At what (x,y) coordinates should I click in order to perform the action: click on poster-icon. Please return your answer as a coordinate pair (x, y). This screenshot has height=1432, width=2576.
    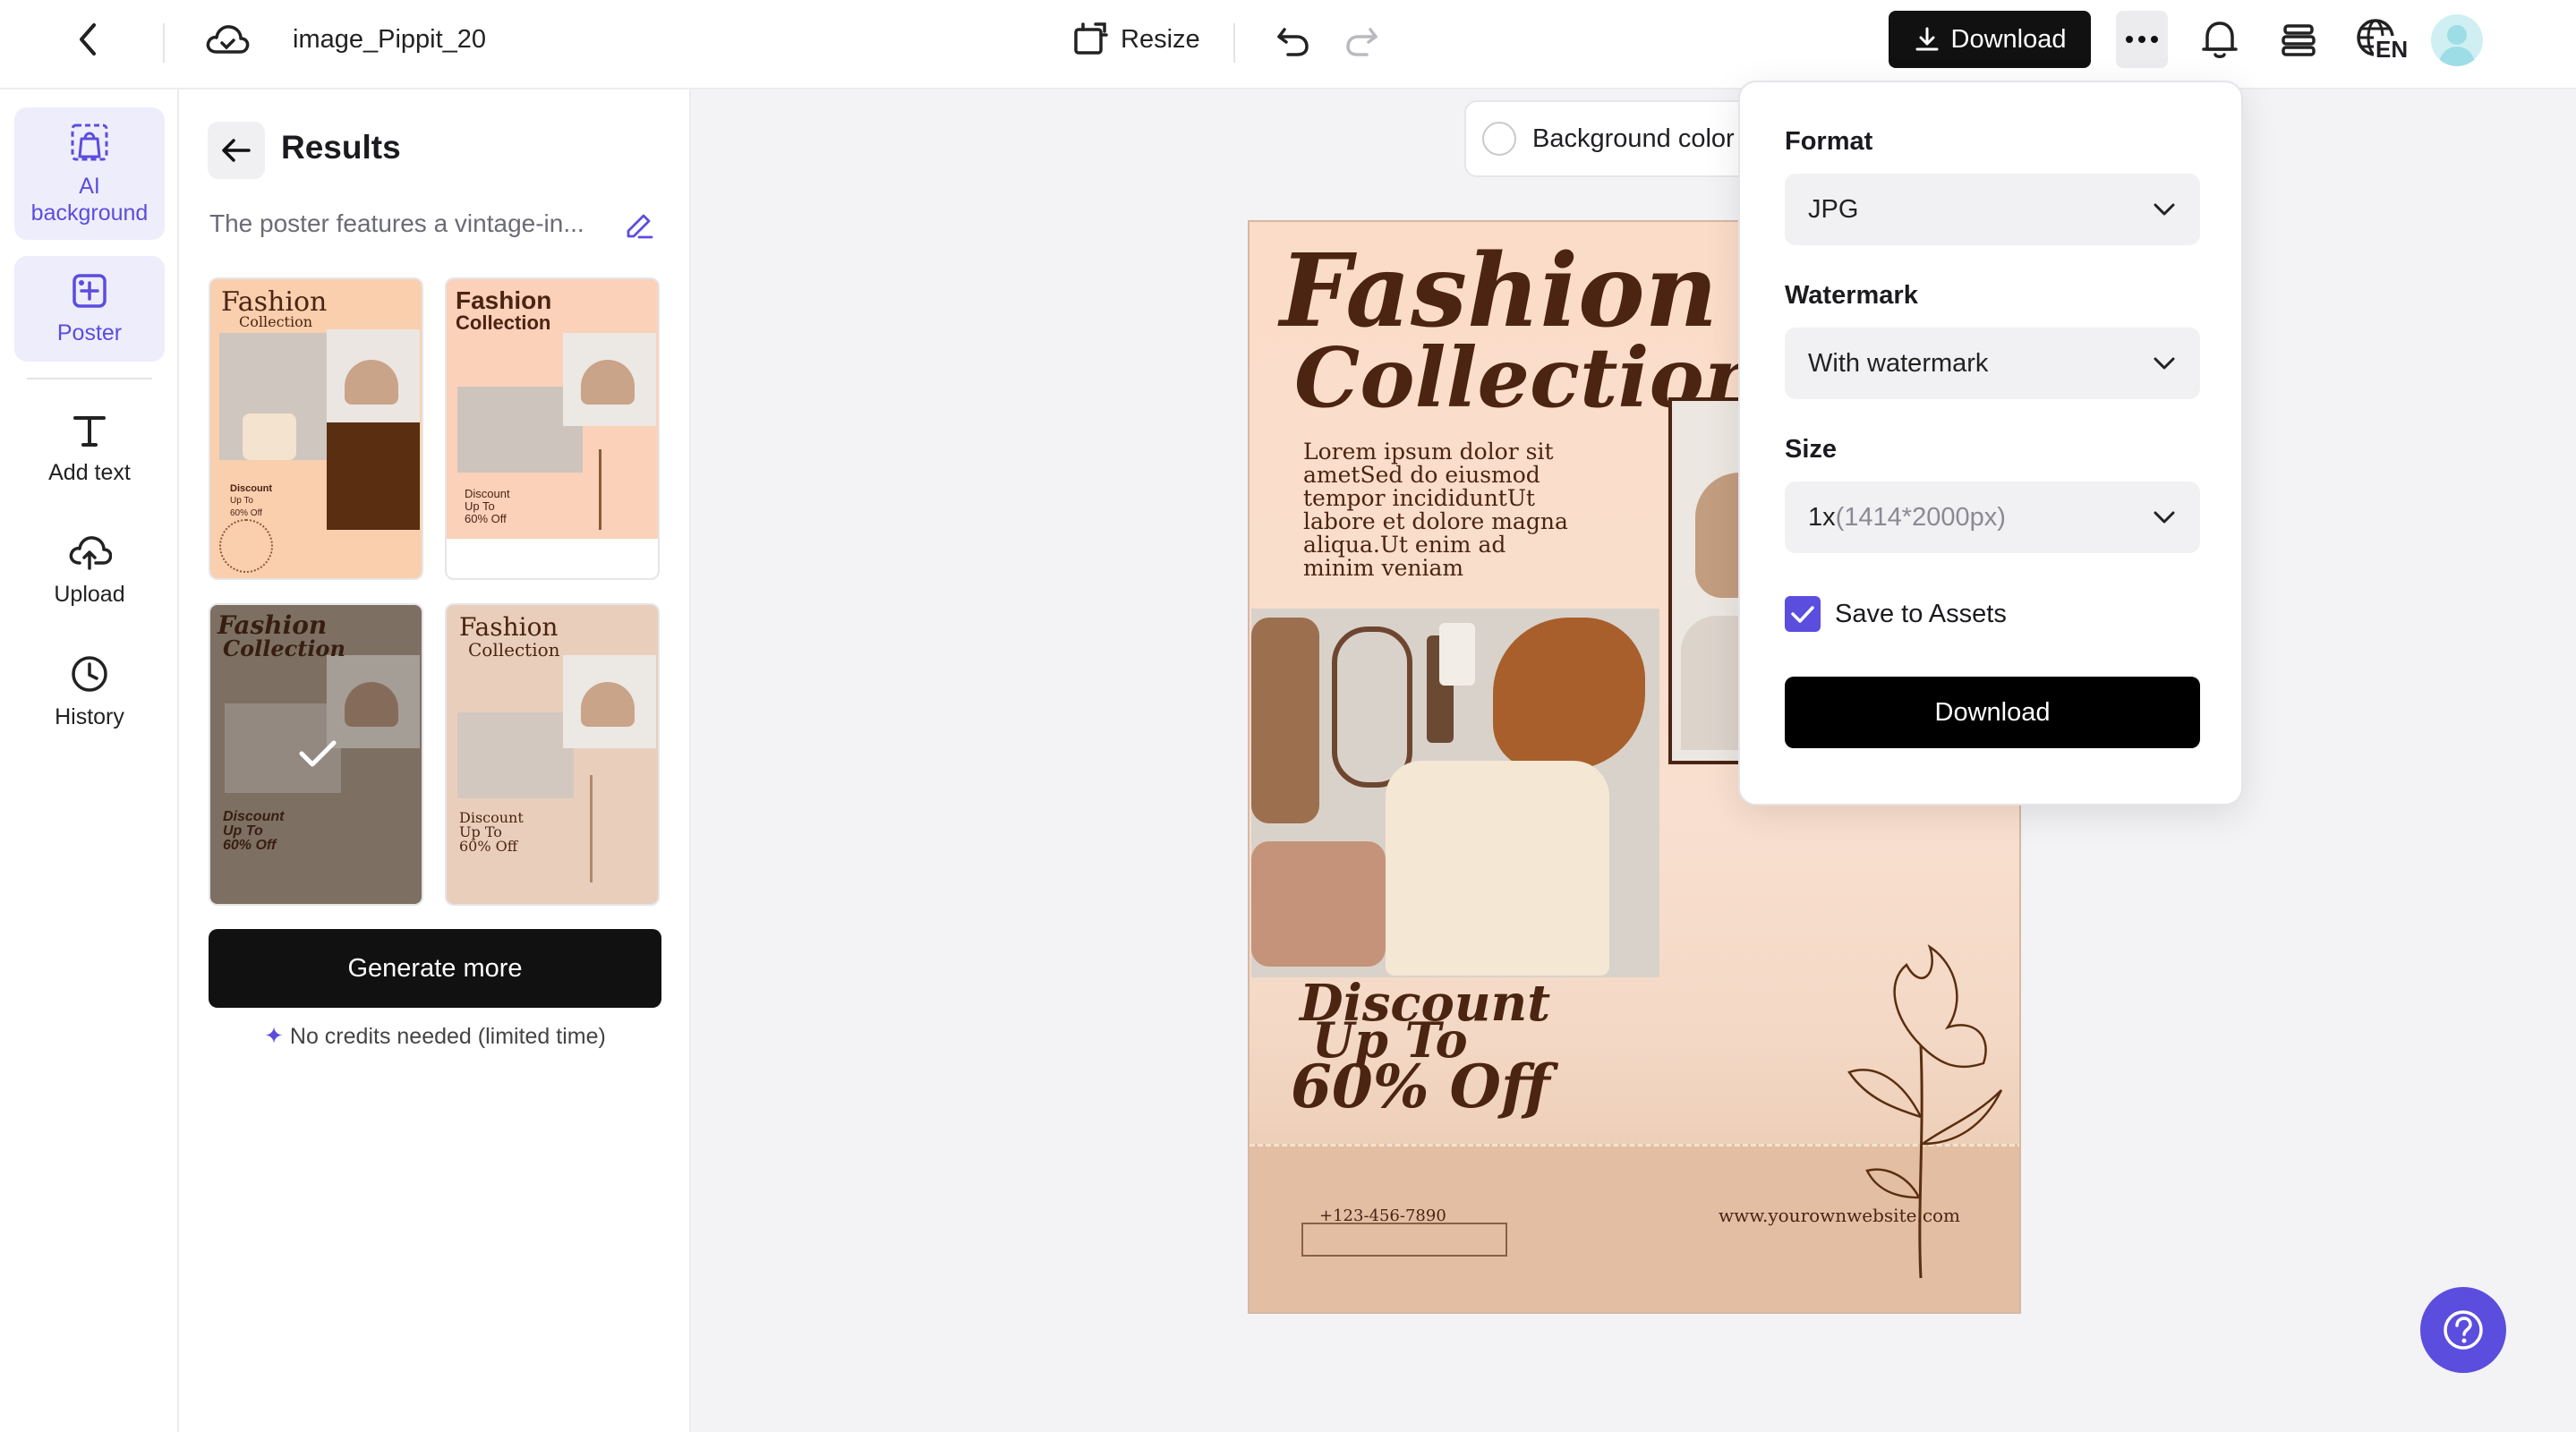
    Looking at the image, I should click on (90, 291).